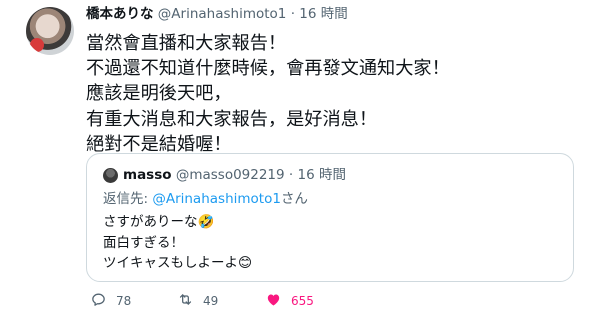 The width and height of the screenshot is (599, 320). I want to click on quoted-tweet-header: masso @masso092219 · 16 時間, so click(234, 175).